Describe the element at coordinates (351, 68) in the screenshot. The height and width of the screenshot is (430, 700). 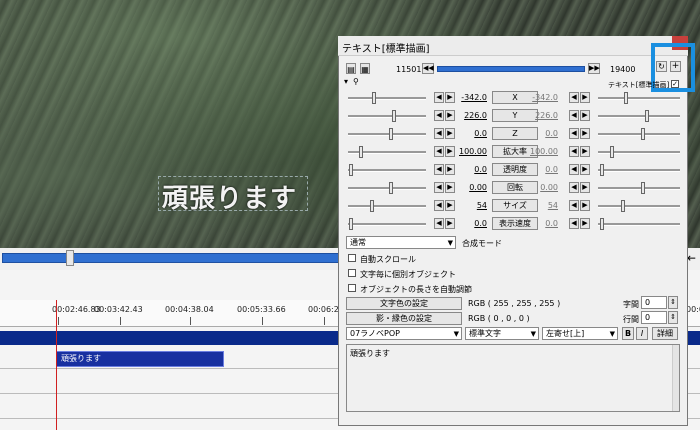
I see `layer-icon: ▤` at that location.